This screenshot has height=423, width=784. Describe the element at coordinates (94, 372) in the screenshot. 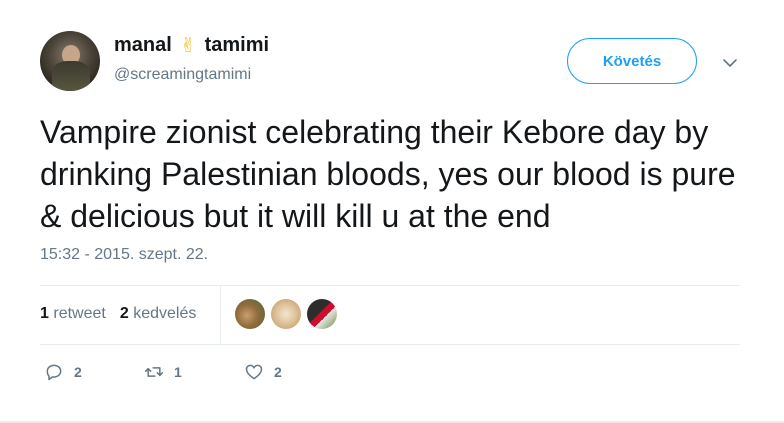

I see `reply-button: 2` at that location.